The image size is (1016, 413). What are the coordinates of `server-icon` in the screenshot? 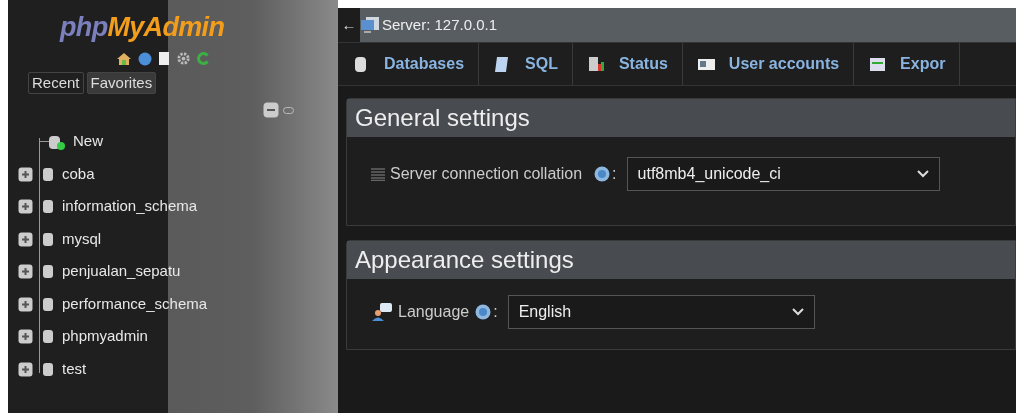 It's located at (370, 25).